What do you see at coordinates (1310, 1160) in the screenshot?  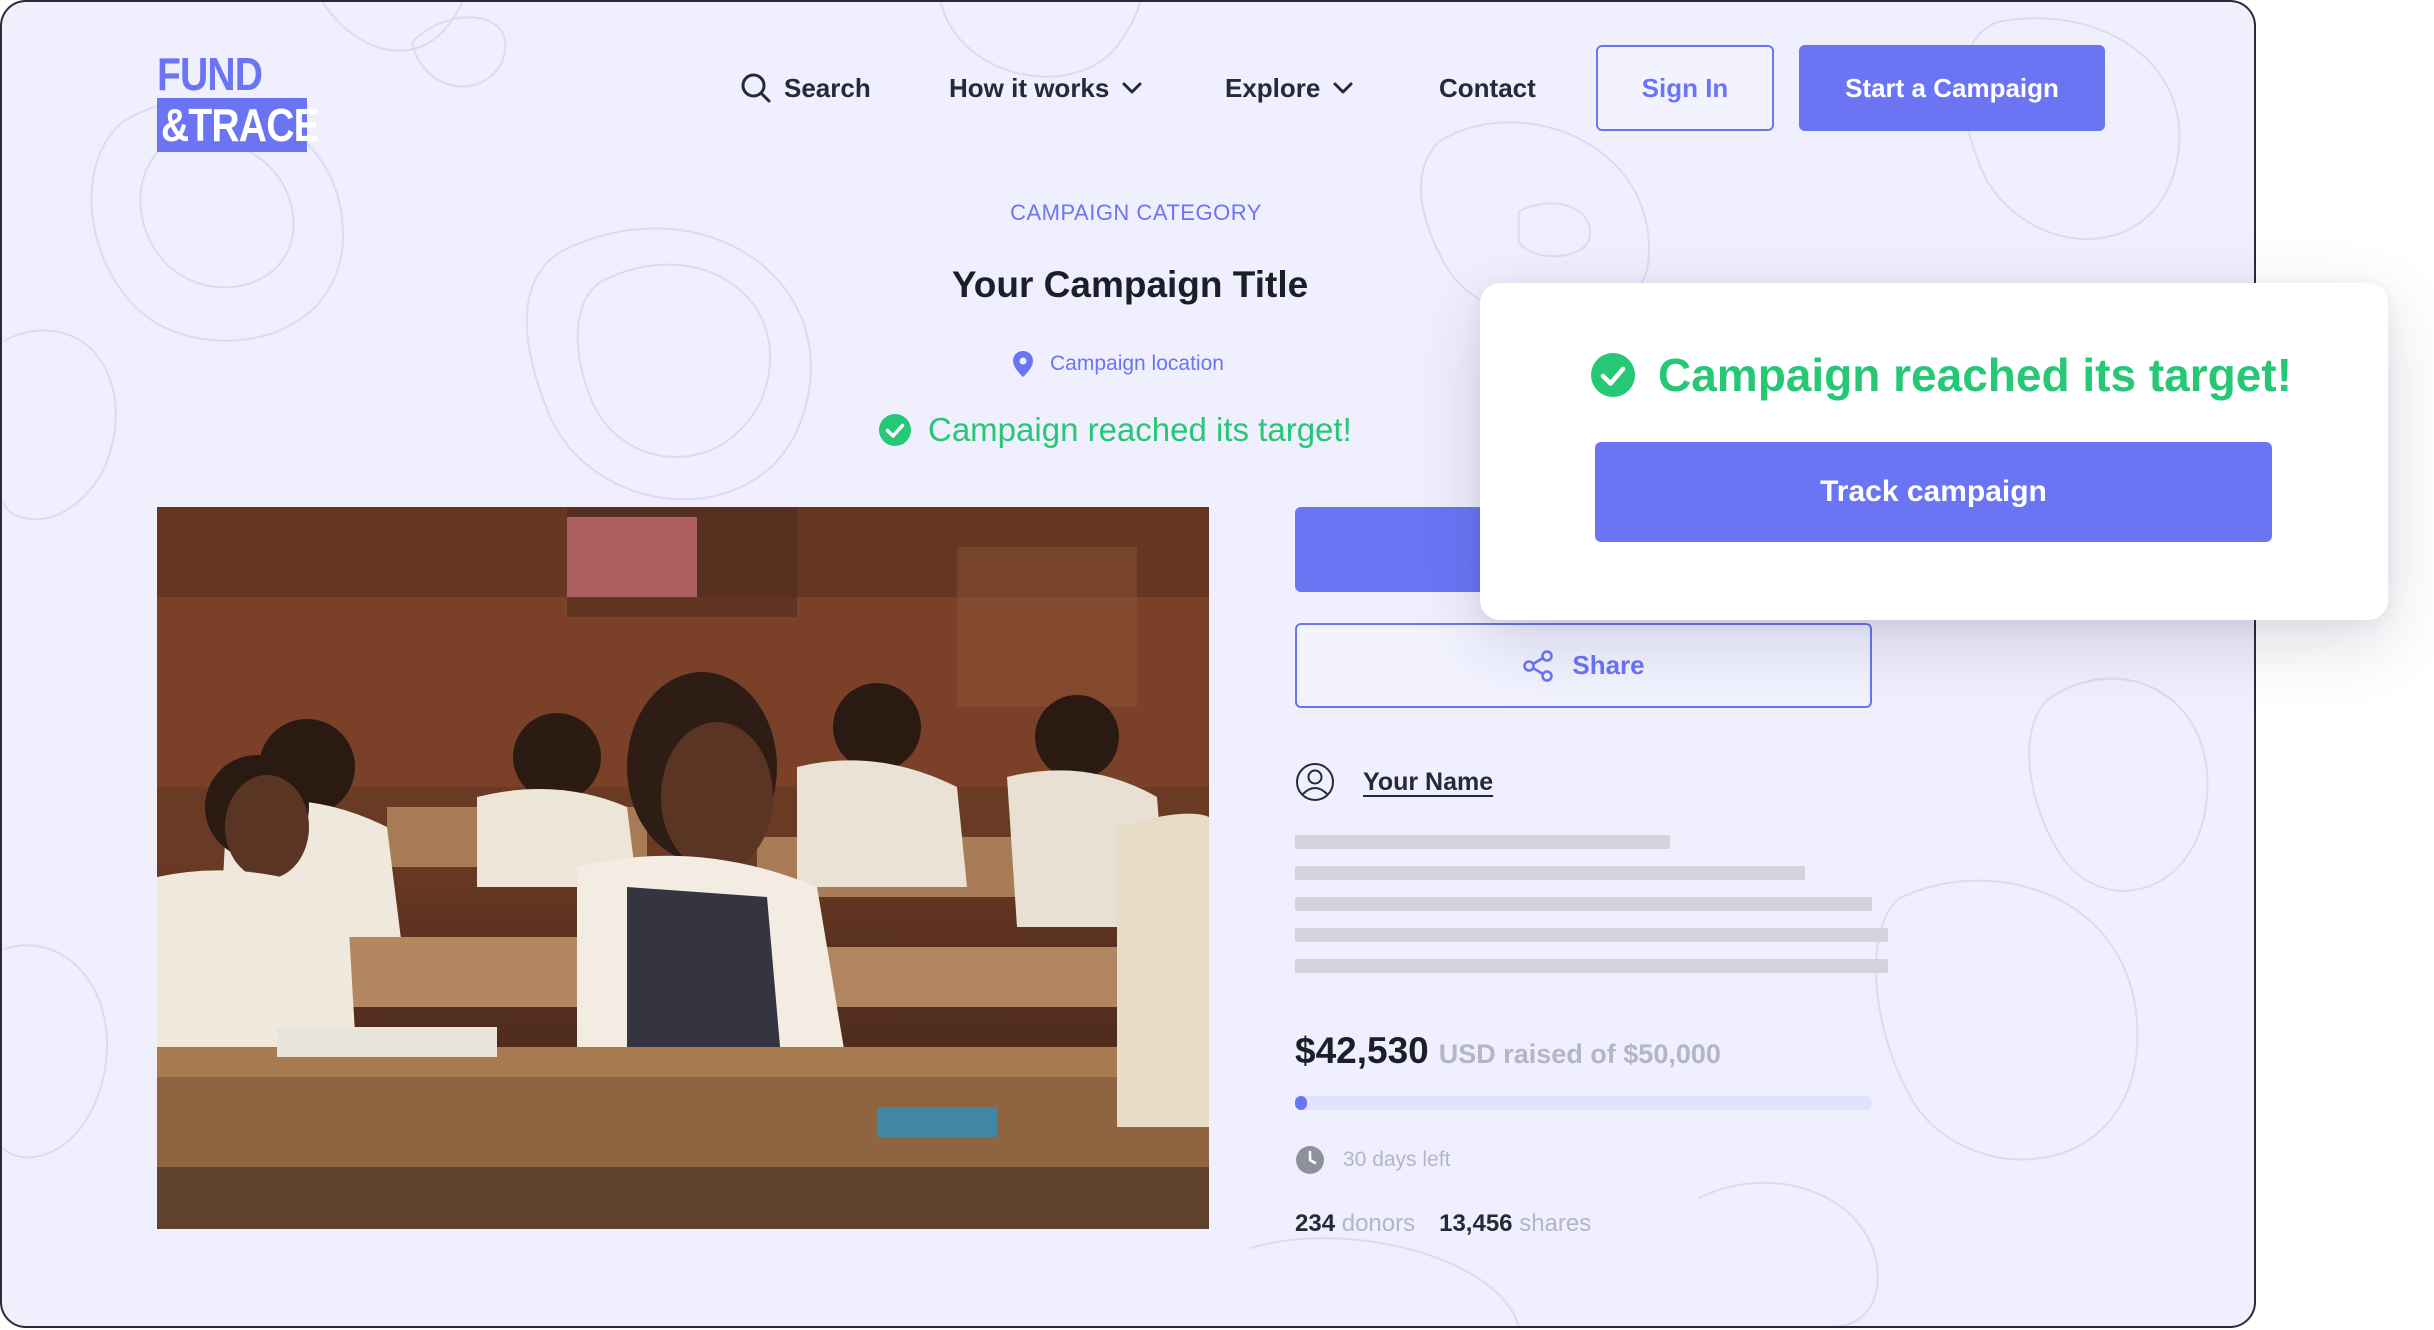 I see `clock-icon` at bounding box center [1310, 1160].